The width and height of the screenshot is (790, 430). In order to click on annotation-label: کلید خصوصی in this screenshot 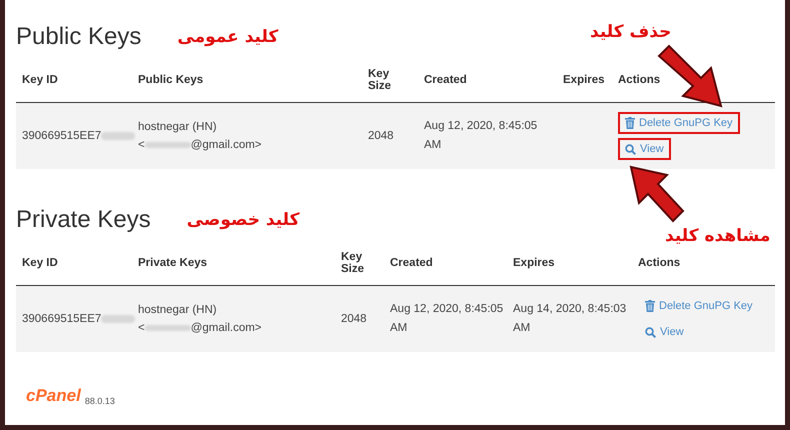, I will do `click(243, 220)`.